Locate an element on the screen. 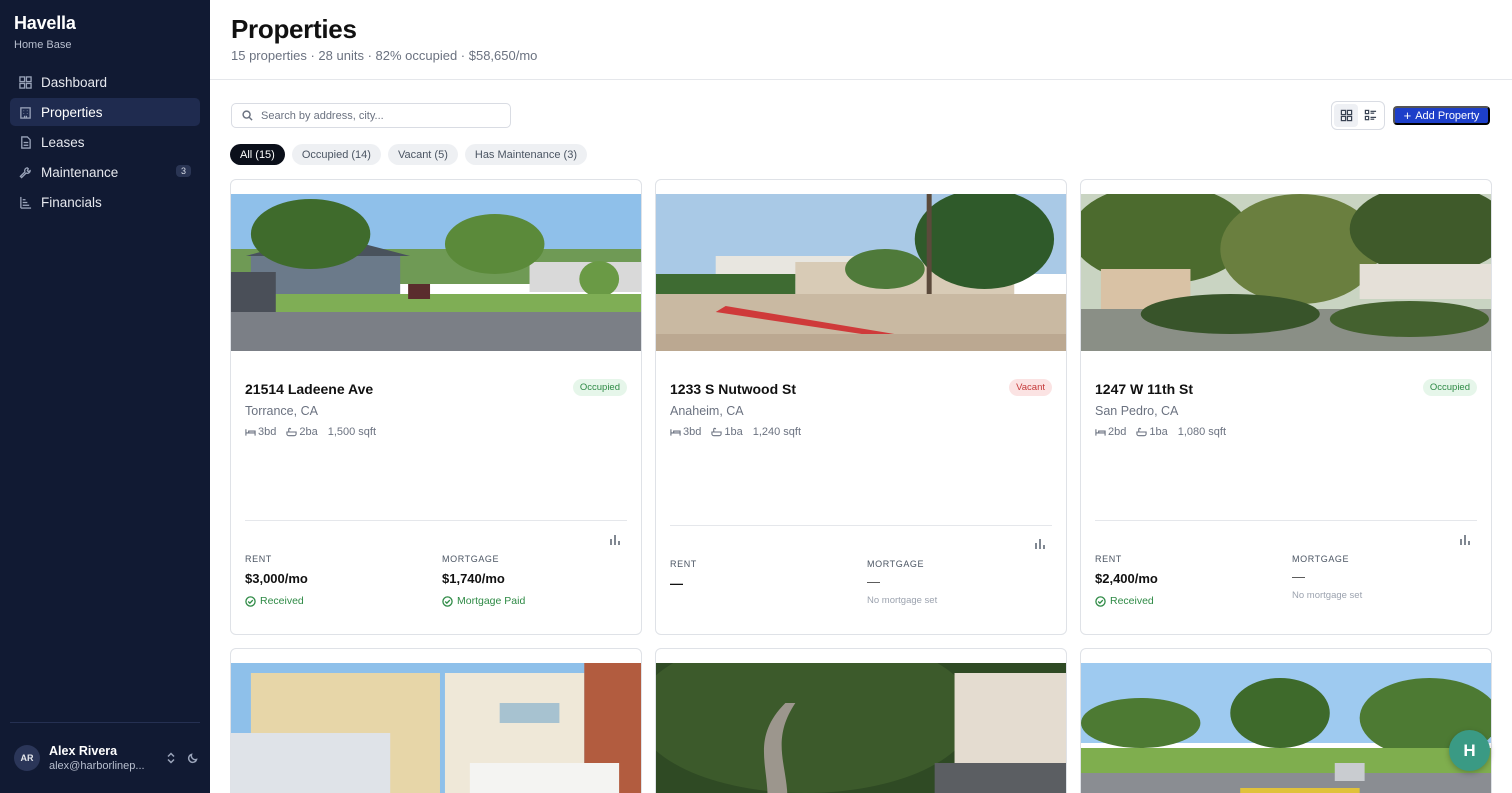 The width and height of the screenshot is (1512, 793). sidebar-item-dashboard: Dashboard is located at coordinates (105, 82).